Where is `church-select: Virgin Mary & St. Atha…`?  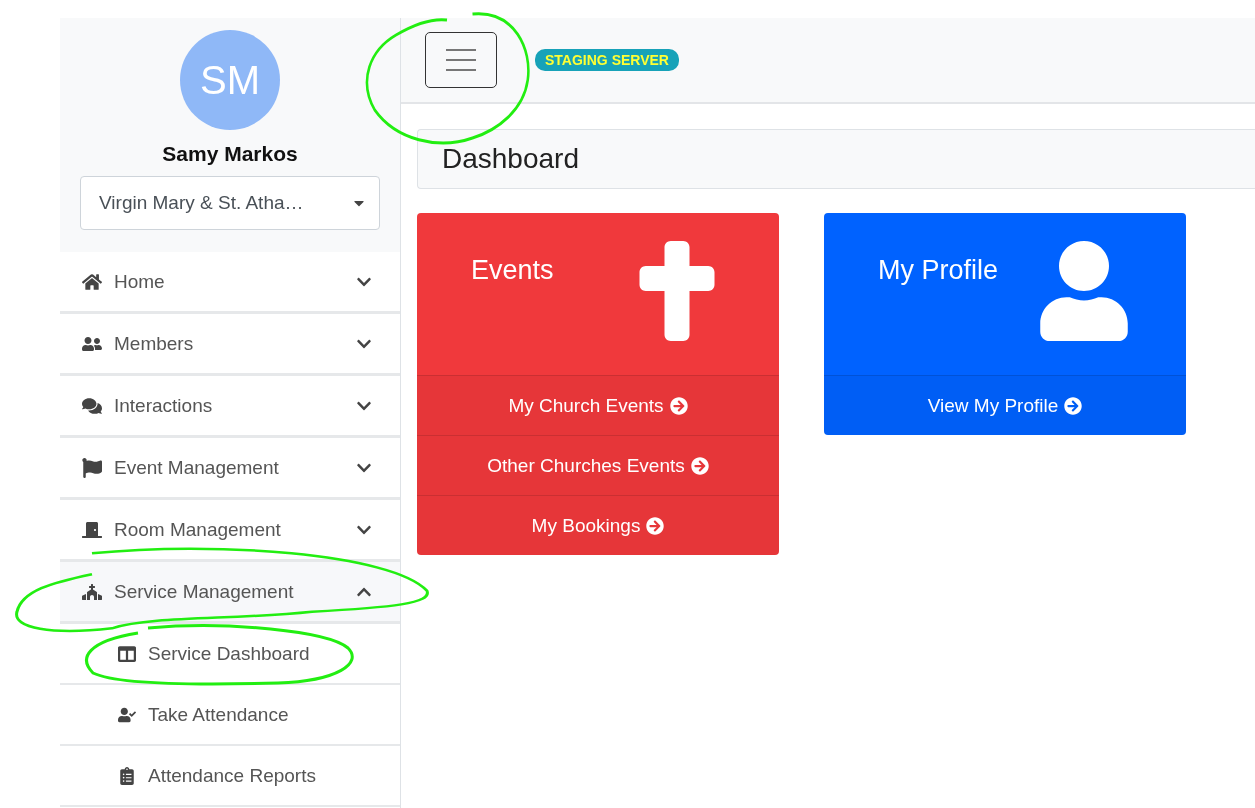
church-select: Virgin Mary & St. Atha… is located at coordinates (230, 203).